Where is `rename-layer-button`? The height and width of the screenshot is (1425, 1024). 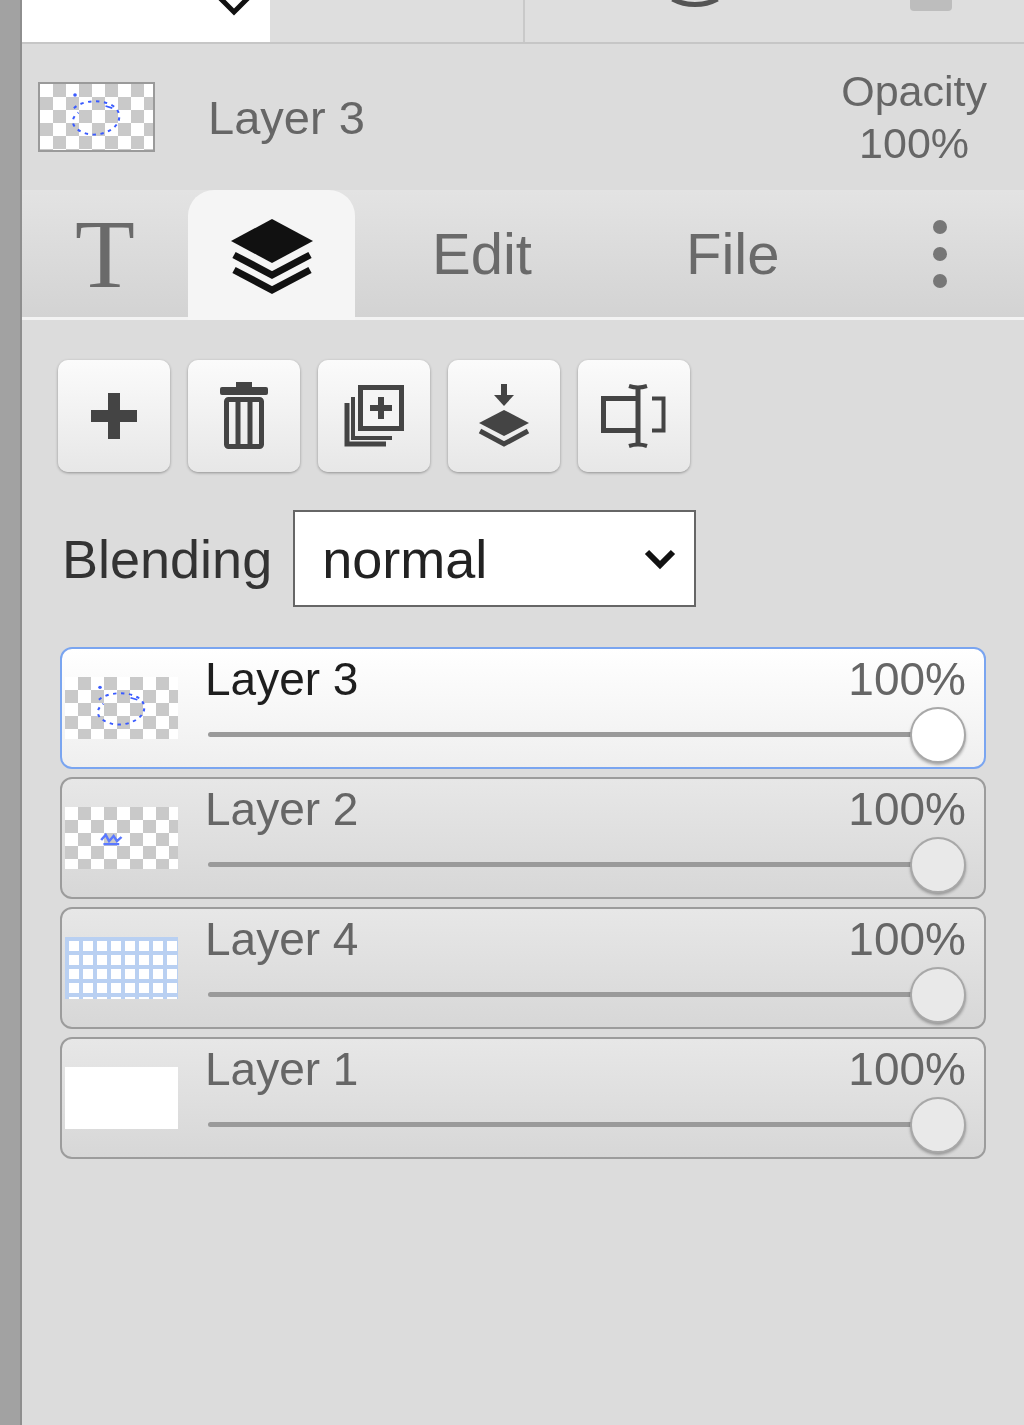 rename-layer-button is located at coordinates (634, 416).